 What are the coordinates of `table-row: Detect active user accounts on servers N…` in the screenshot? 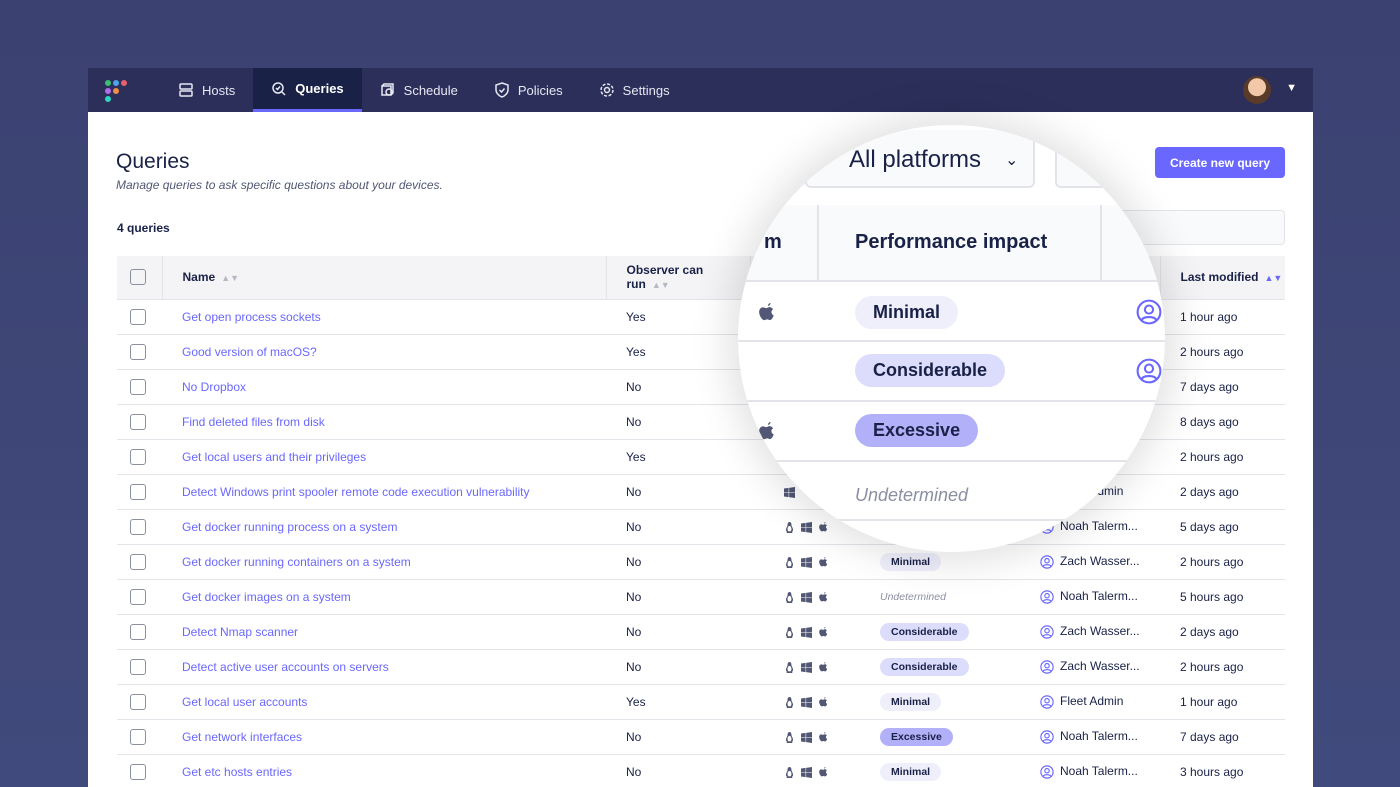 It's located at (701, 667).